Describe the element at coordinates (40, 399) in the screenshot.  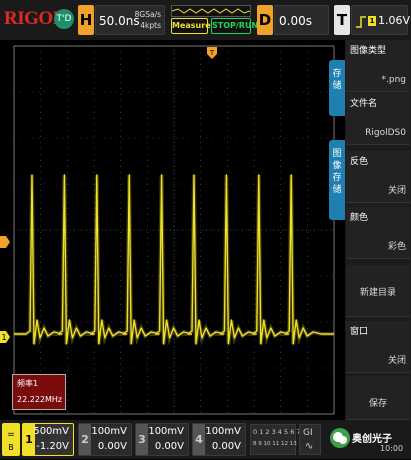
I see `frequency-value: 22.222MHz` at that location.